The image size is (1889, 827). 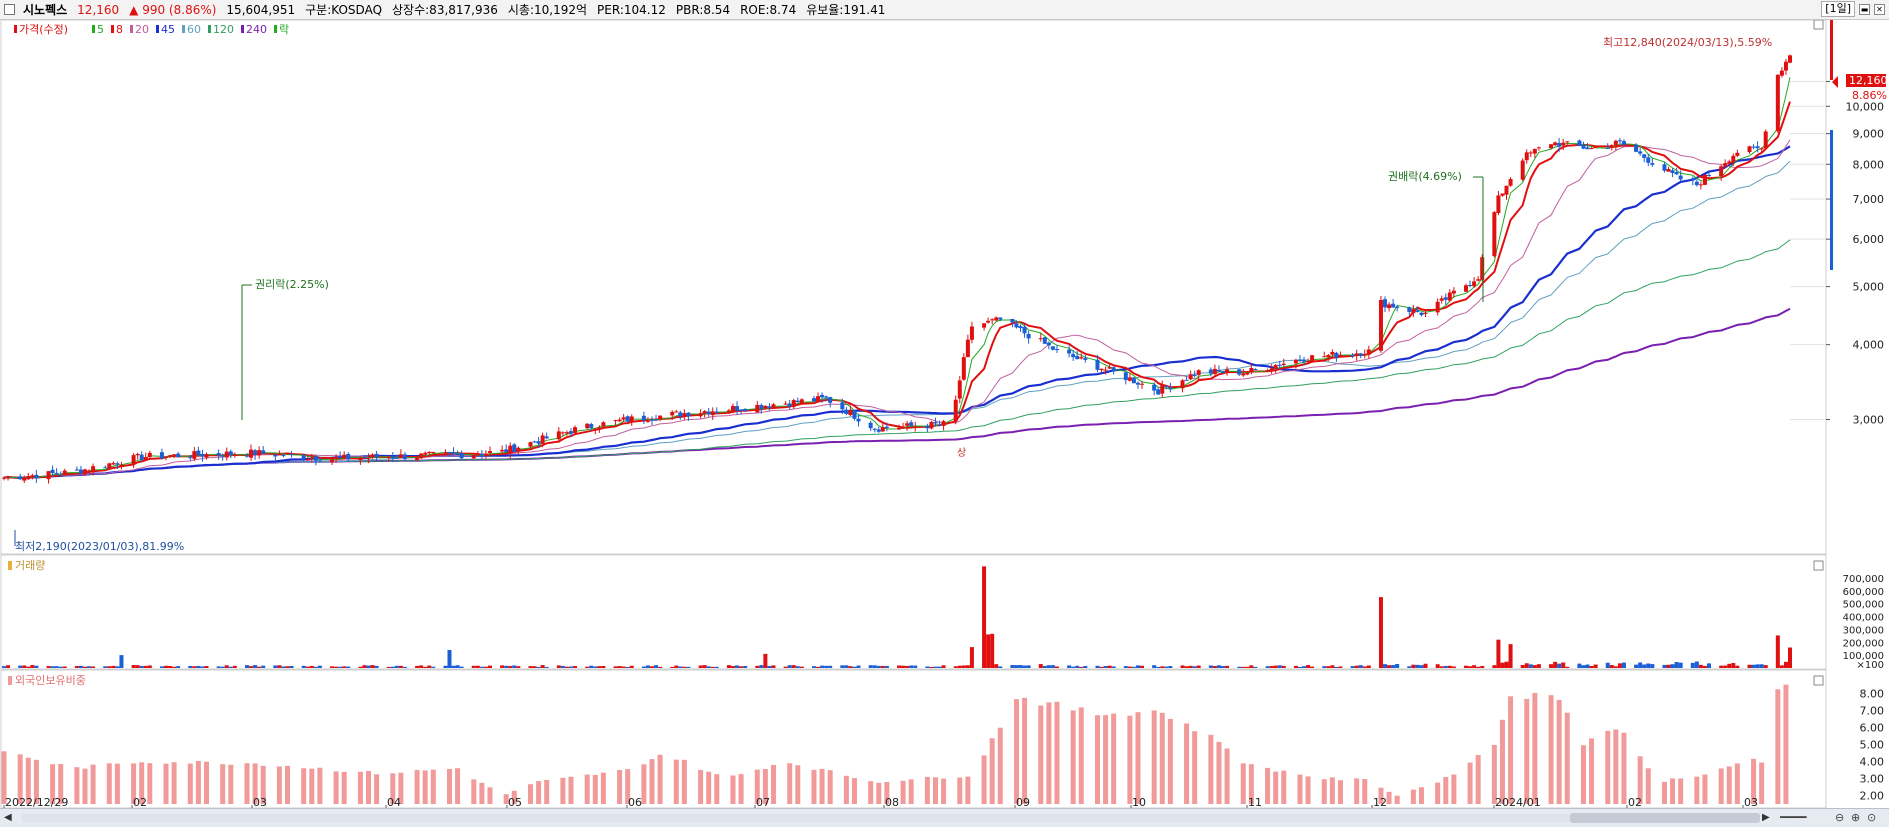 I want to click on scroll-left-icon: ◀, so click(x=8, y=817).